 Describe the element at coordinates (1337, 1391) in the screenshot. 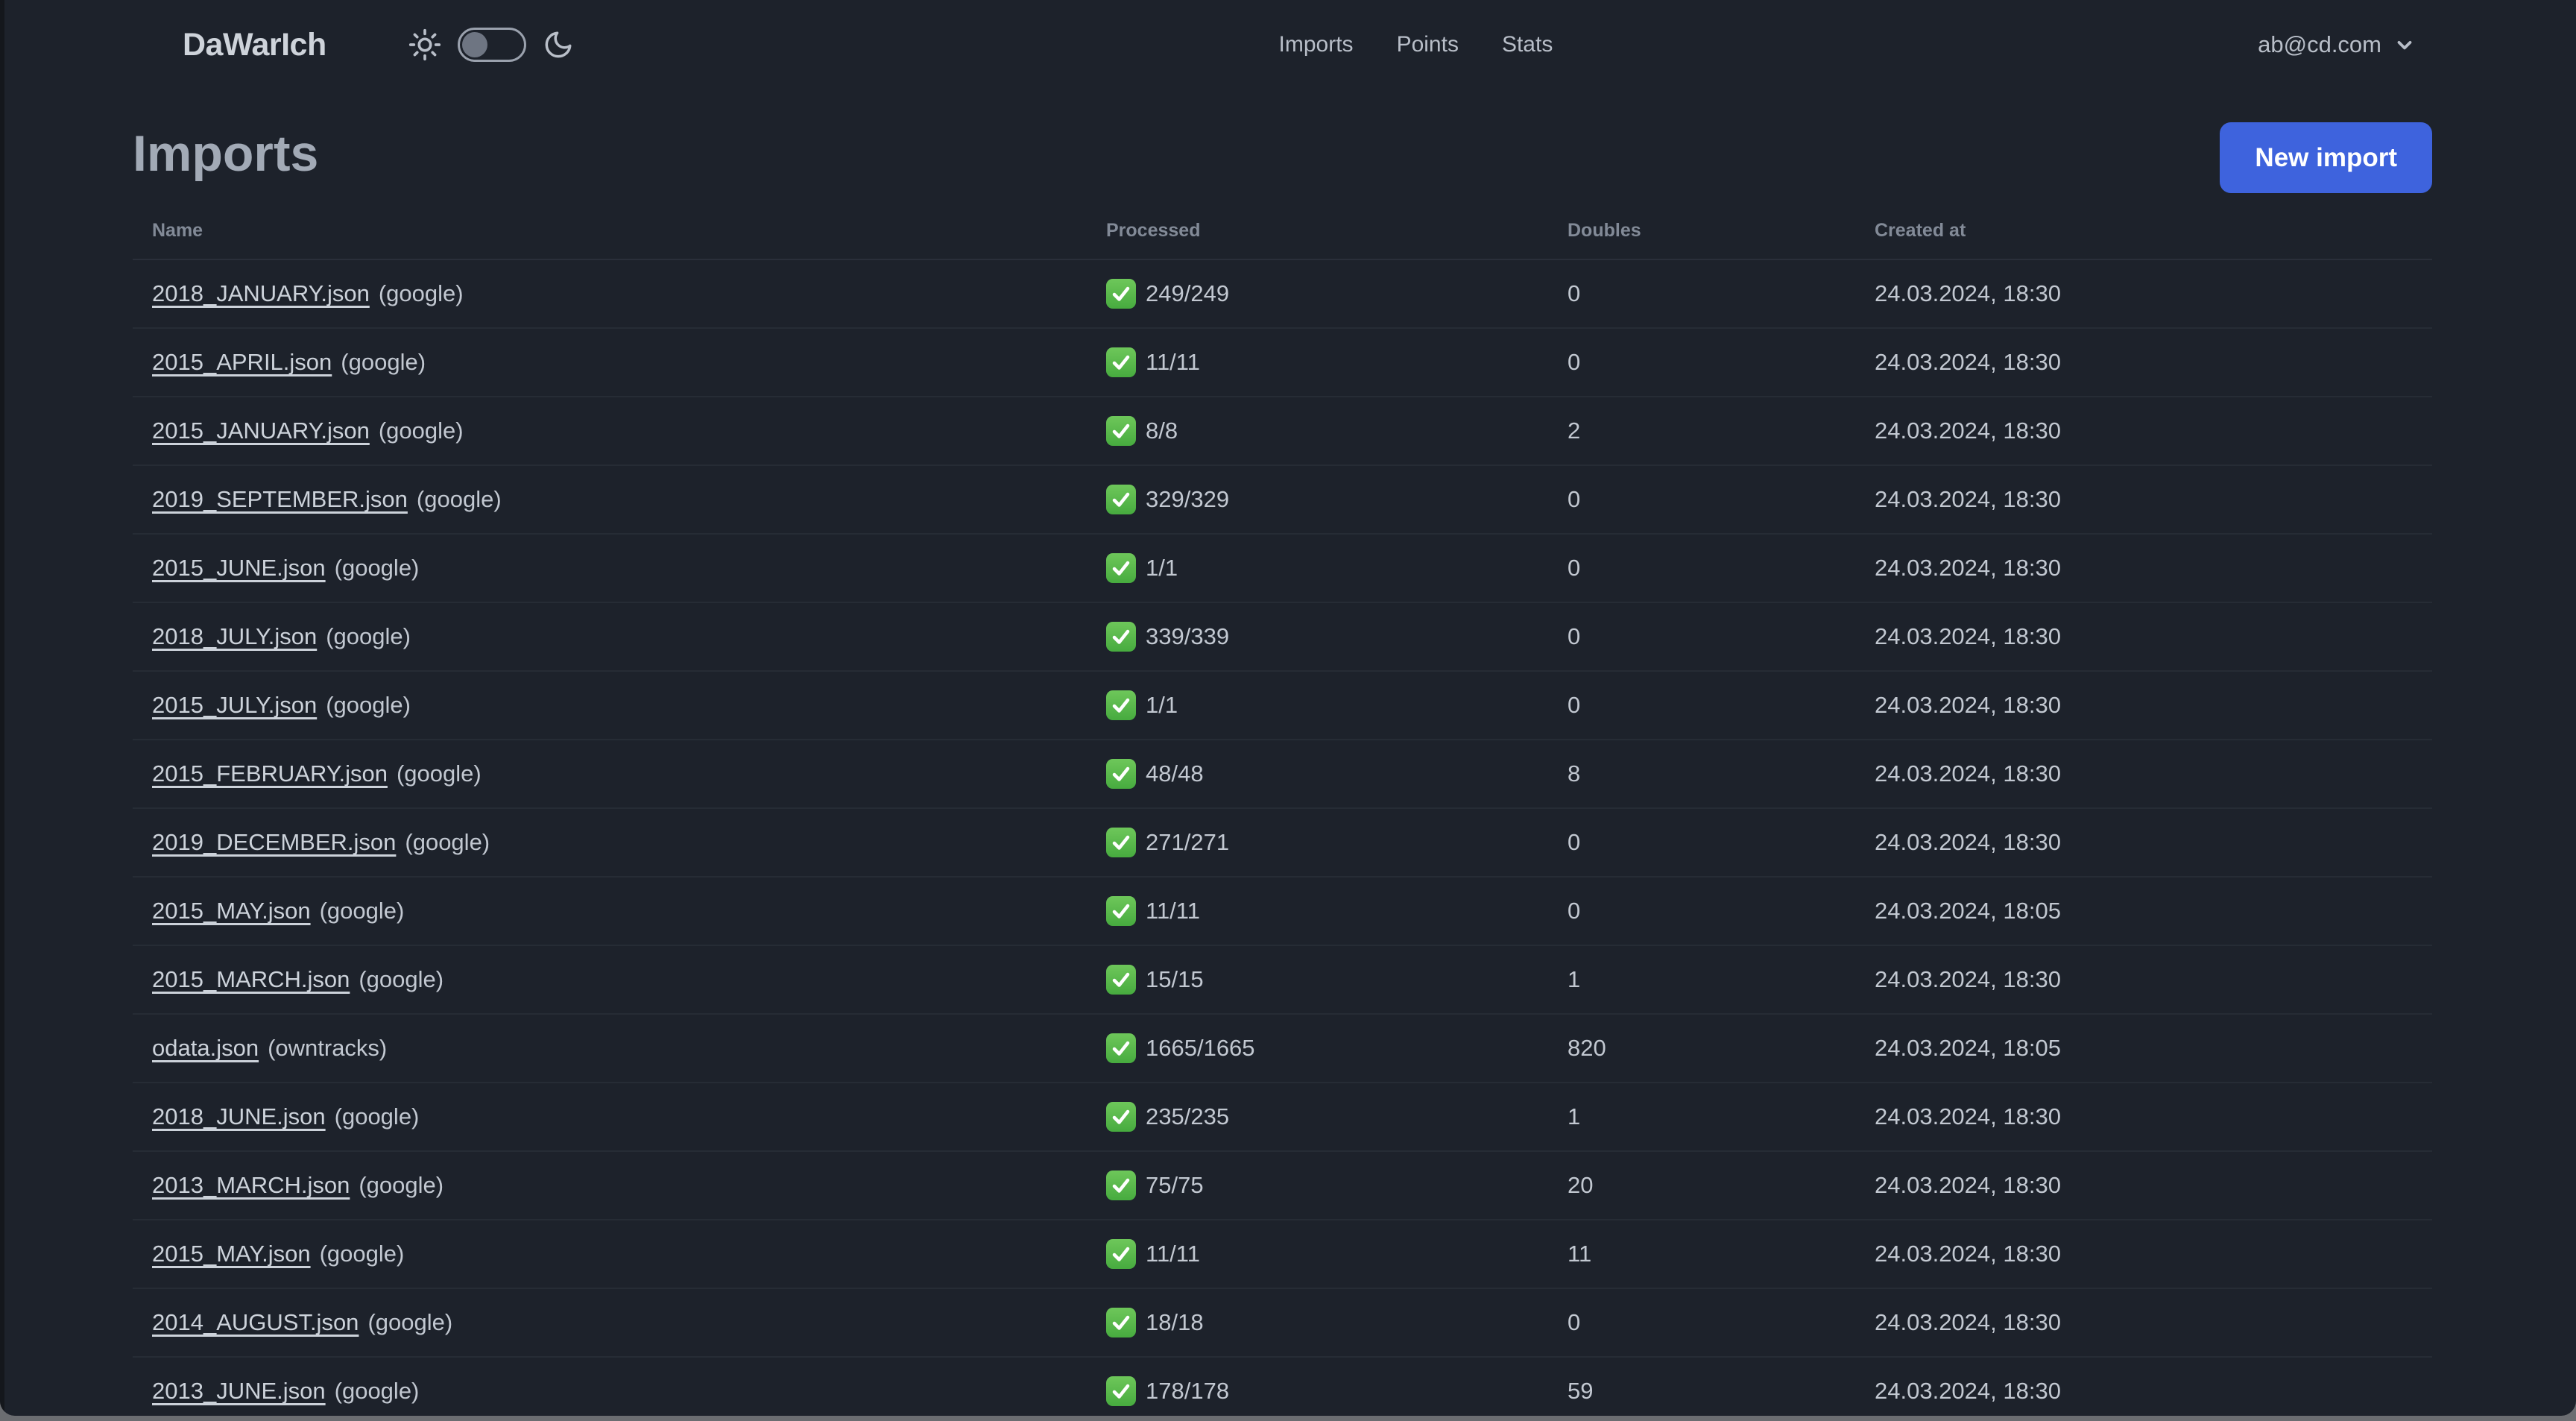

I see `cell-processed: 178/178` at that location.